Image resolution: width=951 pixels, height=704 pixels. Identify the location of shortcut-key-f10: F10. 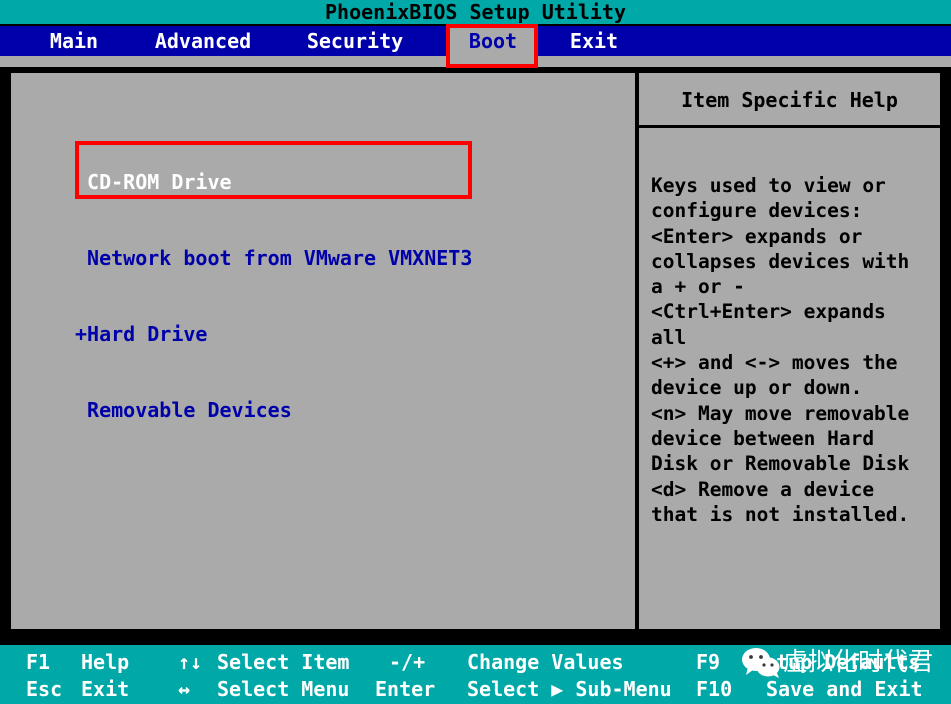
(714, 689).